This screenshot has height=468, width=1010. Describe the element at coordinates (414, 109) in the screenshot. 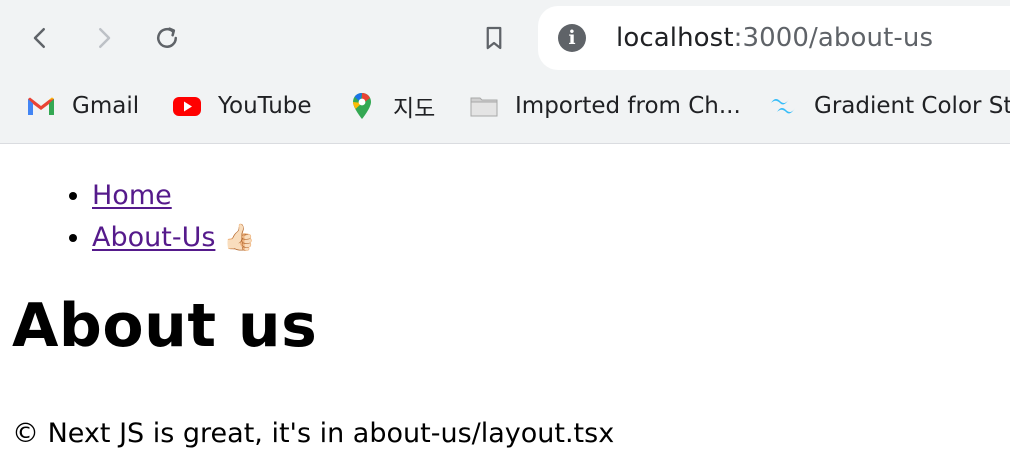

I see `bookmark-label: 지도` at that location.